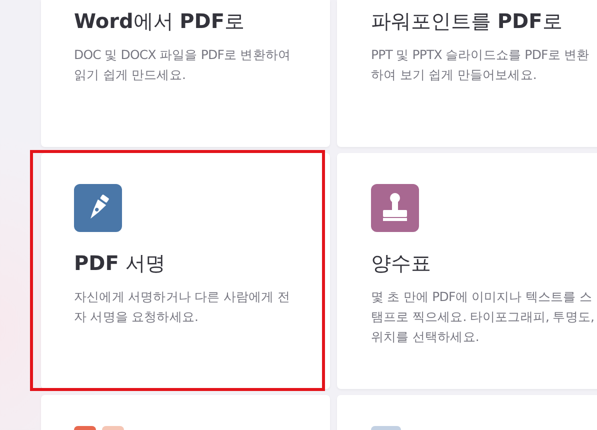 This screenshot has height=430, width=597. What do you see at coordinates (182, 307) in the screenshot?
I see `card-description: 자신에게 서명하거나 다른 사람에게 전자 서명을 요청하세요.` at bounding box center [182, 307].